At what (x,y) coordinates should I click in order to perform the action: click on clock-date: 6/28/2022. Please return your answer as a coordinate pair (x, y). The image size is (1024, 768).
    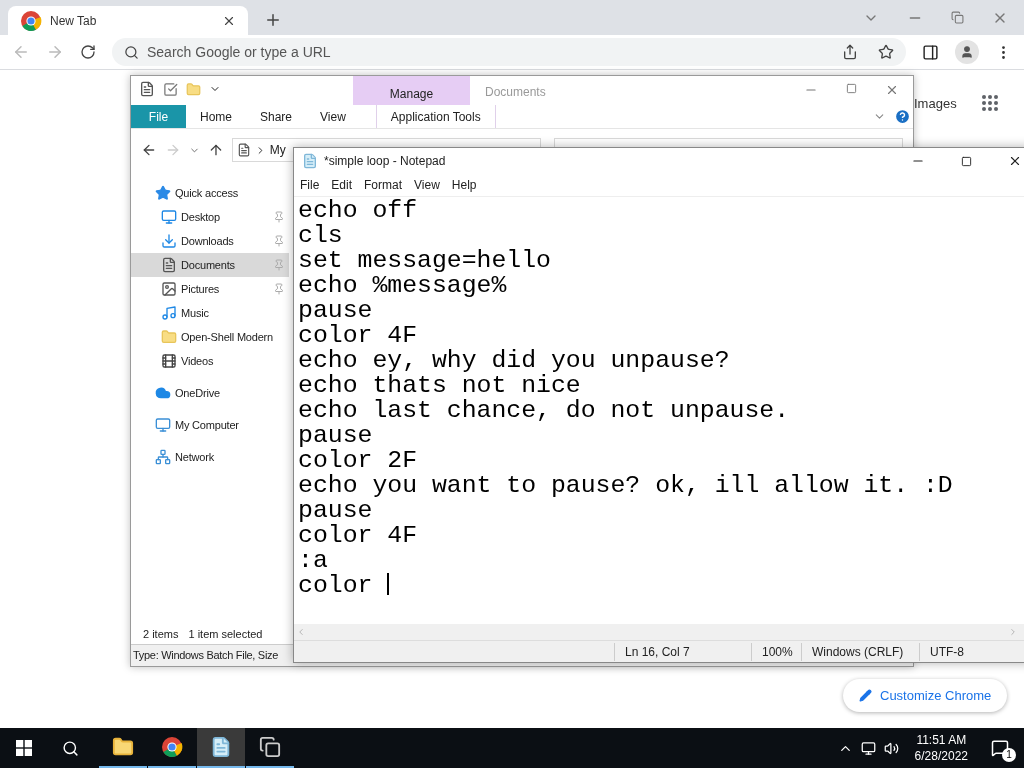
    Looking at the image, I should click on (941, 756).